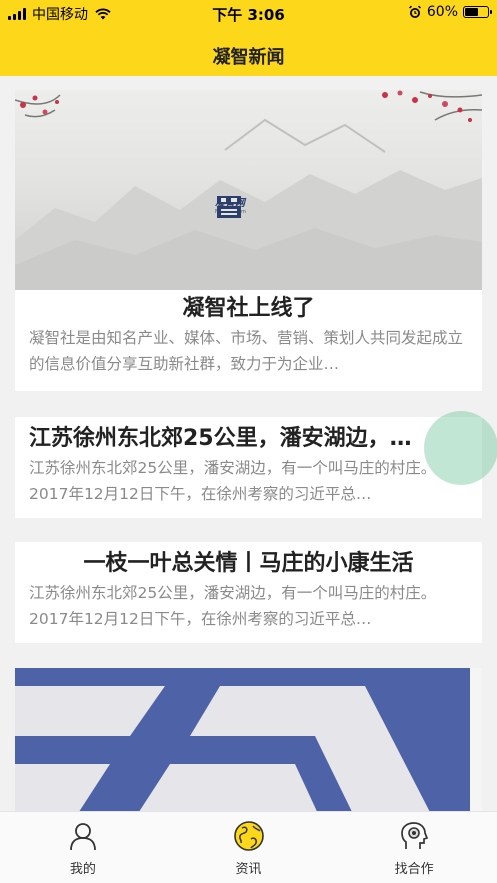  What do you see at coordinates (414, 869) in the screenshot?
I see `tab-label: 找合作` at bounding box center [414, 869].